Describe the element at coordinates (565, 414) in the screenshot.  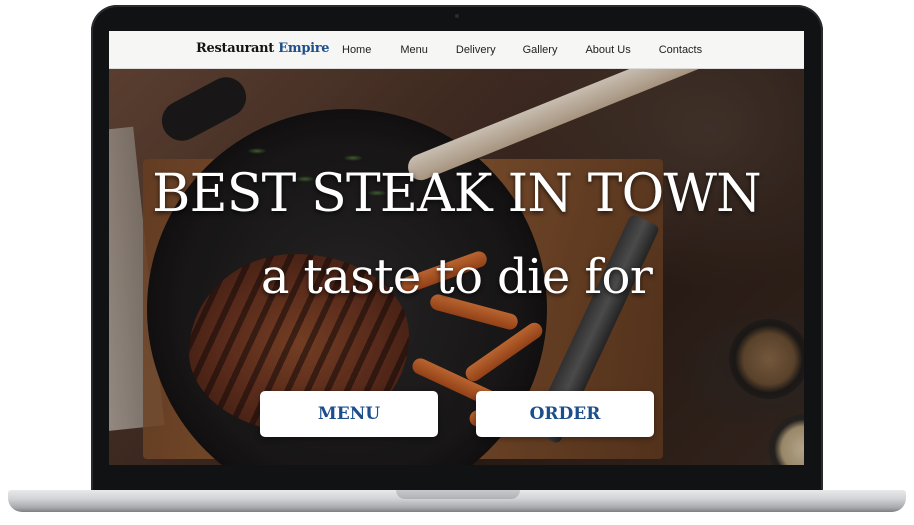
I see `order-button: ORDER` at that location.